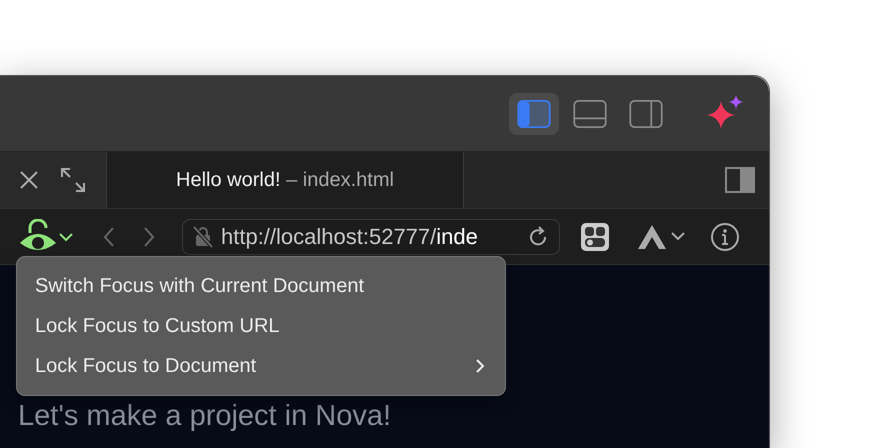 This screenshot has width=883, height=448. I want to click on chevron-down-icon, so click(66, 236).